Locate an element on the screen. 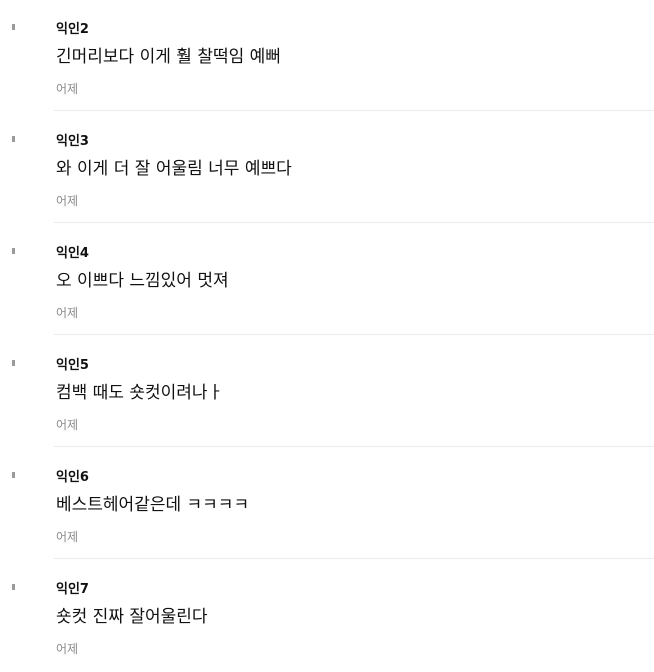  flat-disc-avatar-icon is located at coordinates (28, 577).